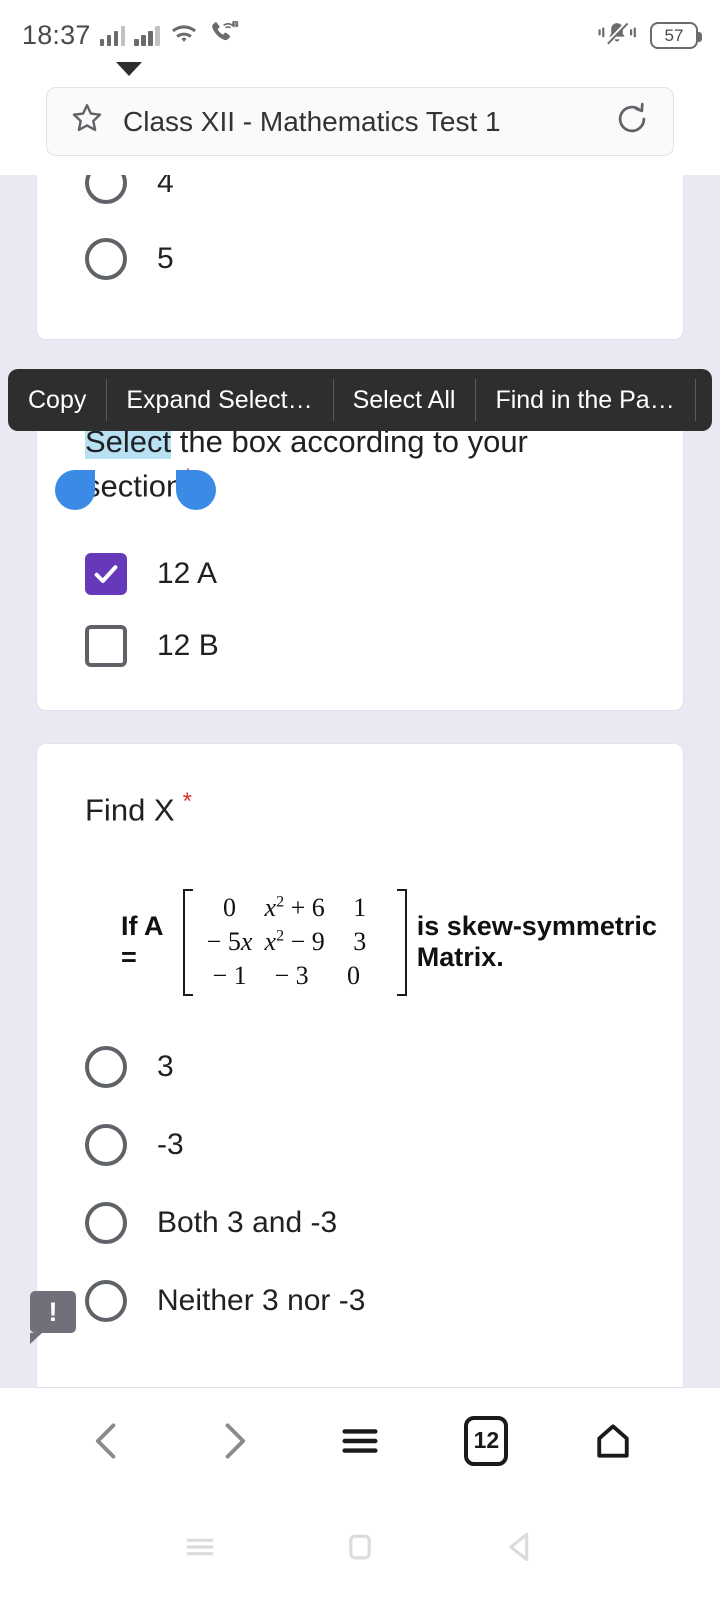 This screenshot has width=720, height=1600. I want to click on matrix-cell: 3, so click(360, 941).